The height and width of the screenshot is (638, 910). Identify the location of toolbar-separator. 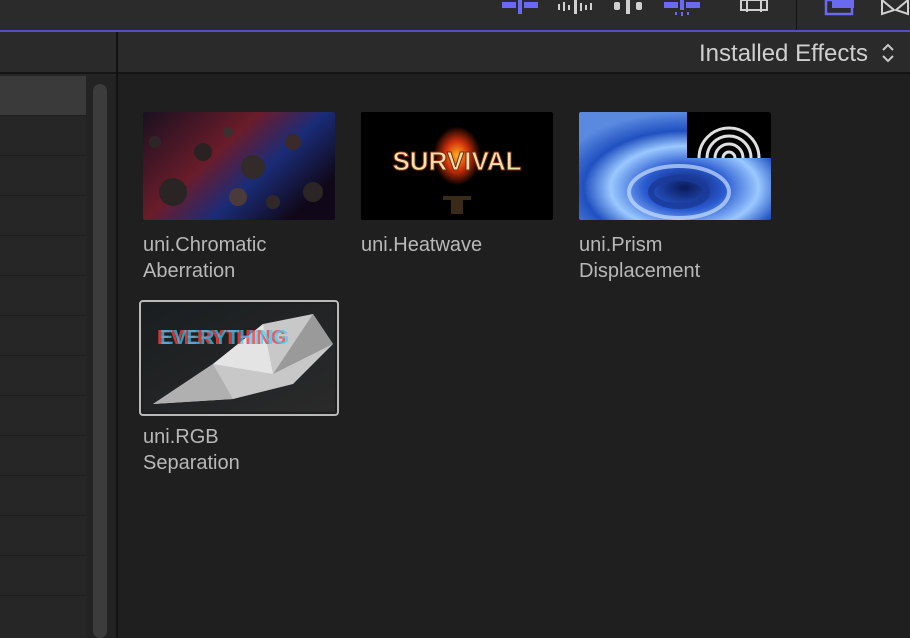
(796, 15).